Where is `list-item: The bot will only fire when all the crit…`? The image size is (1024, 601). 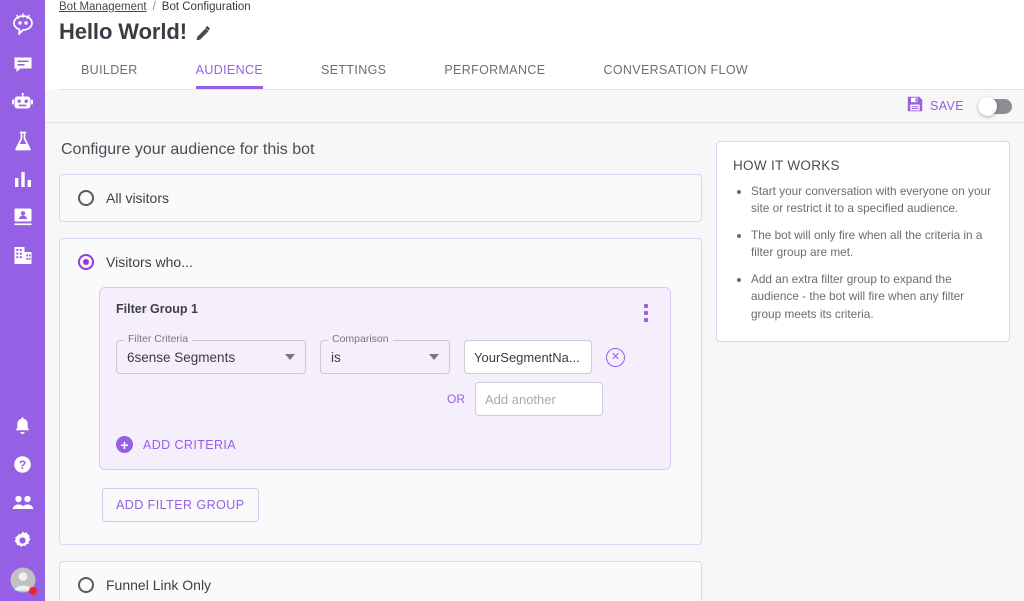
list-item: The bot will only fire when all the crit… is located at coordinates (872, 244).